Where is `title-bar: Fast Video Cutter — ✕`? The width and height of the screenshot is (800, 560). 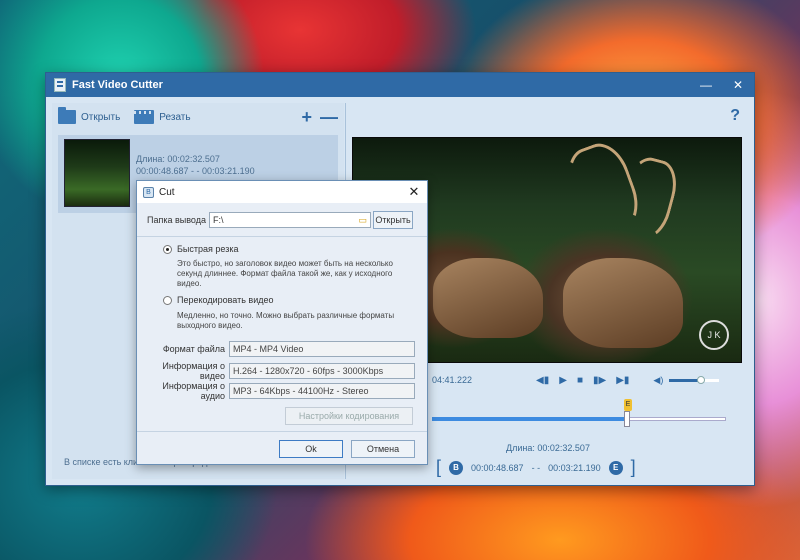
title-bar: Fast Video Cutter — ✕ is located at coordinates (400, 85).